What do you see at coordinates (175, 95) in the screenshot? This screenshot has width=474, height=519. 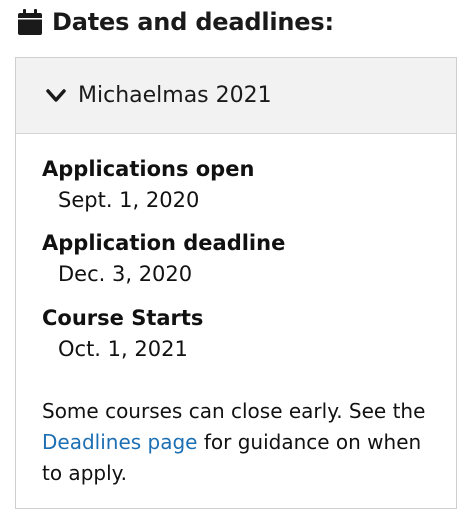 I see `term-title: Michaelmas 2021` at bounding box center [175, 95].